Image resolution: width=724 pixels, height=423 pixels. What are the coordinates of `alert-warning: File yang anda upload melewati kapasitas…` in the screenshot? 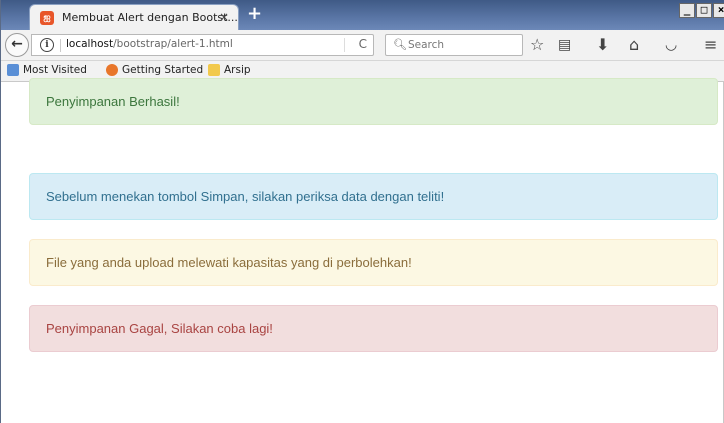 It's located at (373, 262).